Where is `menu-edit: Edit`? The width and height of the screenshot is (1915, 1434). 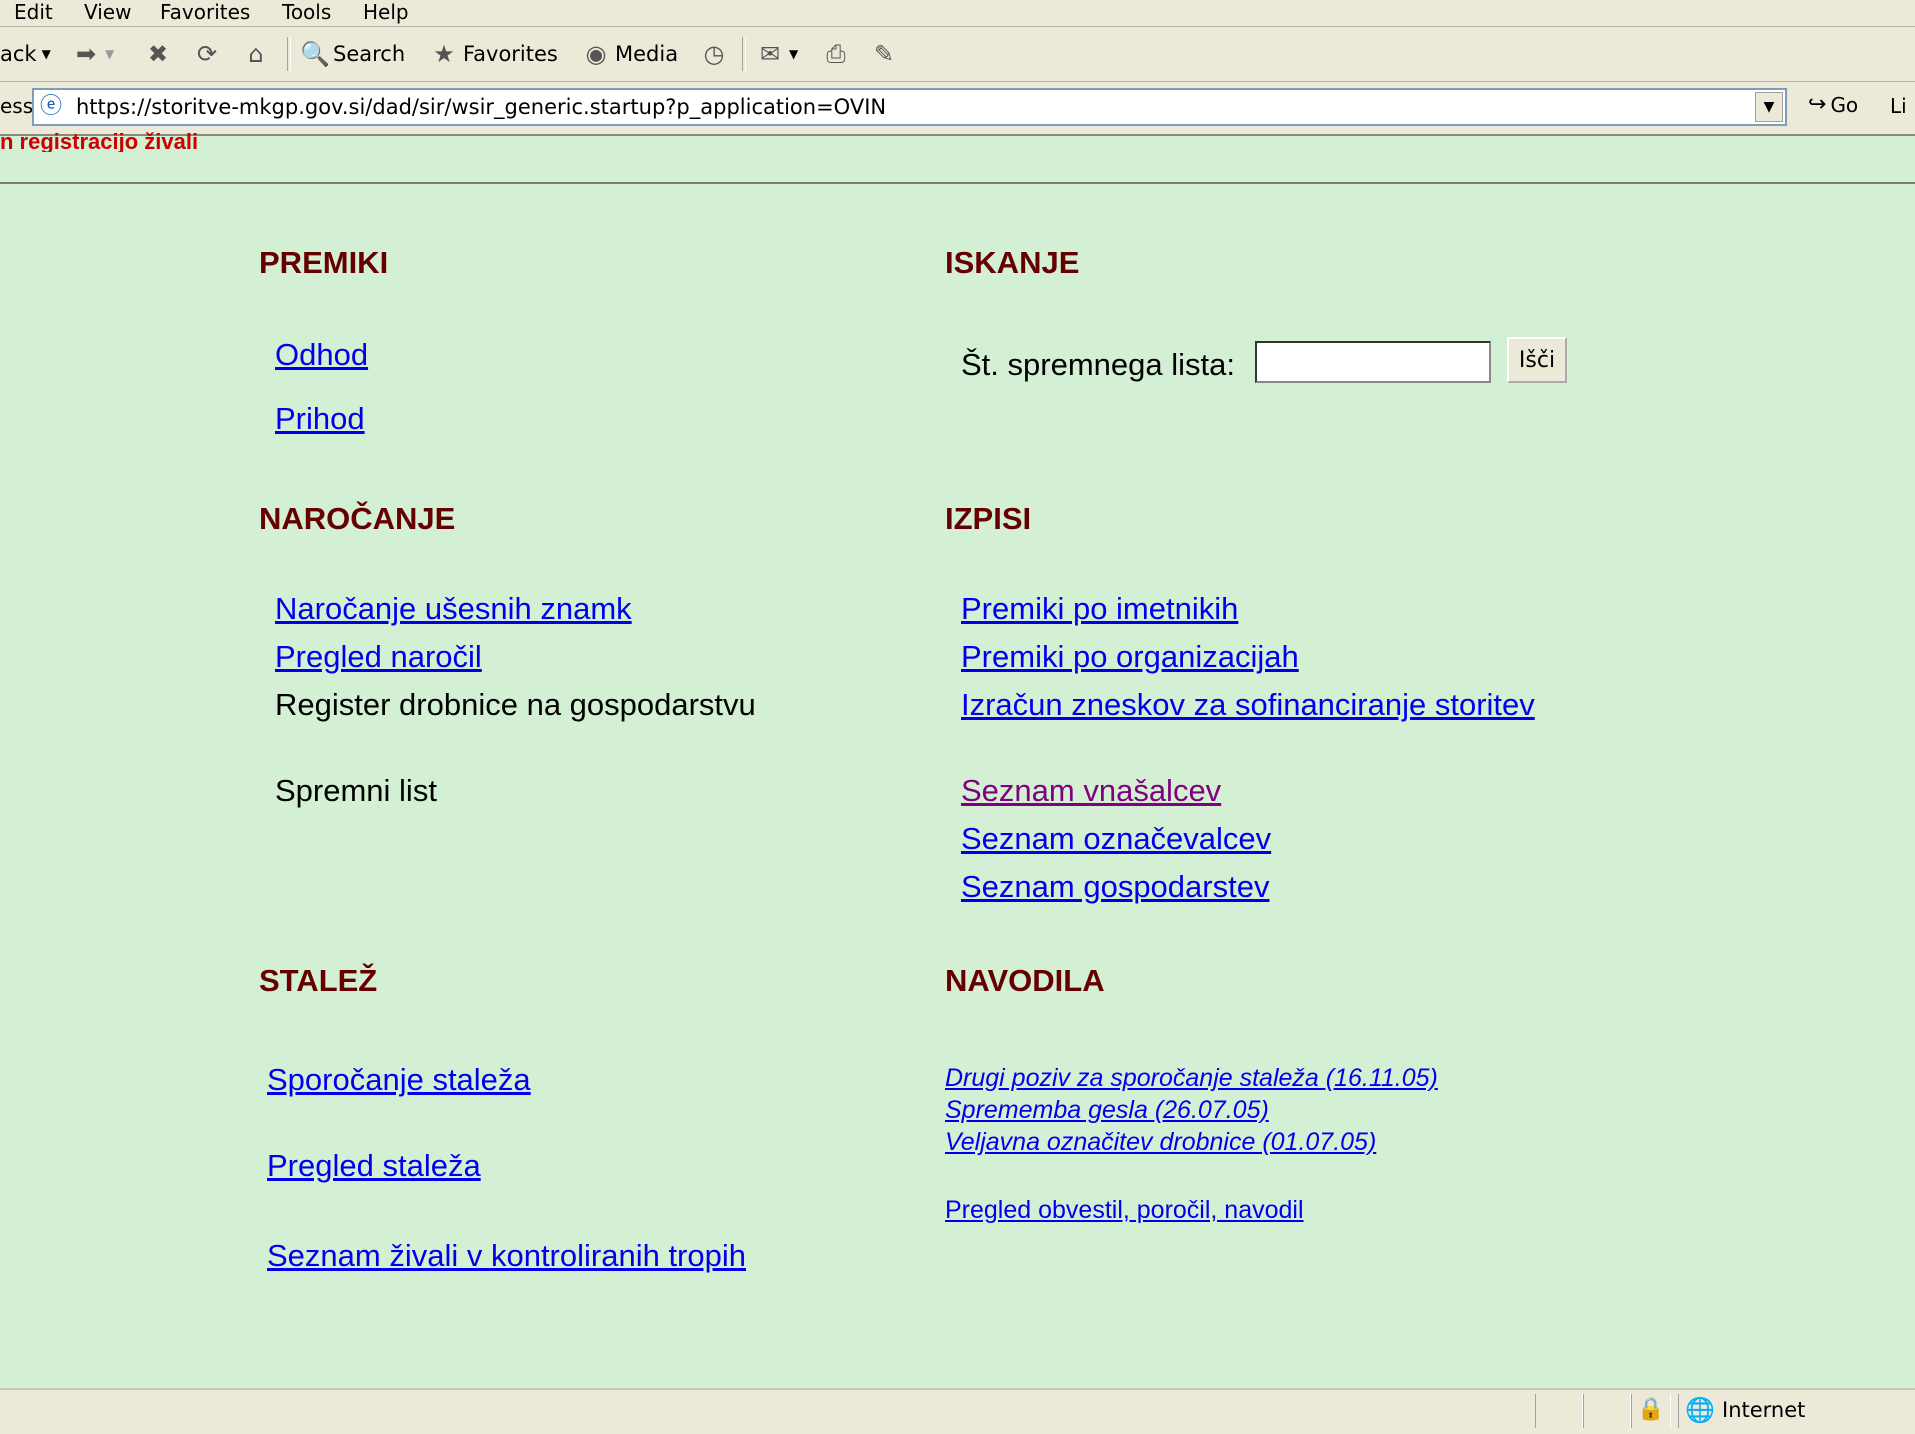 menu-edit: Edit is located at coordinates (33, 12).